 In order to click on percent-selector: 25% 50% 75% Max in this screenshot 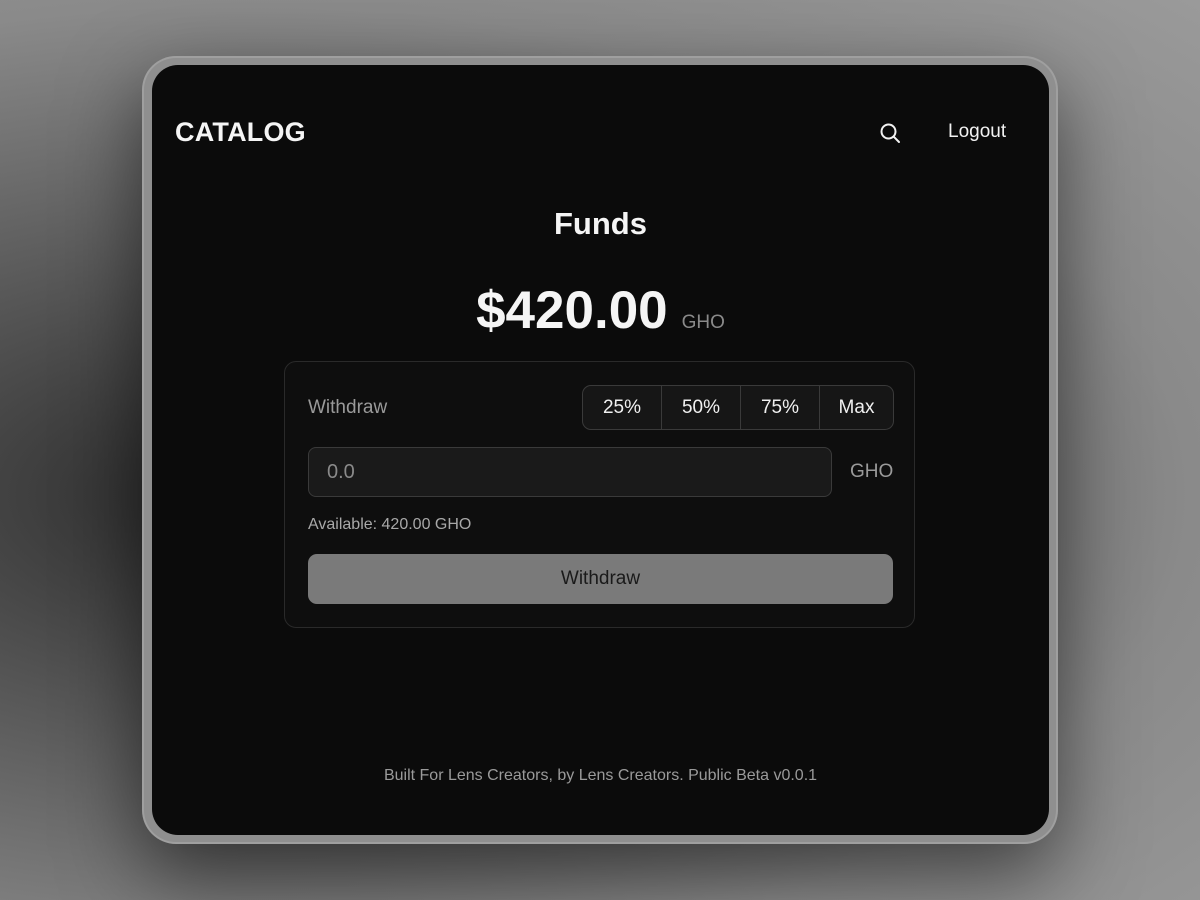, I will do `click(738, 407)`.